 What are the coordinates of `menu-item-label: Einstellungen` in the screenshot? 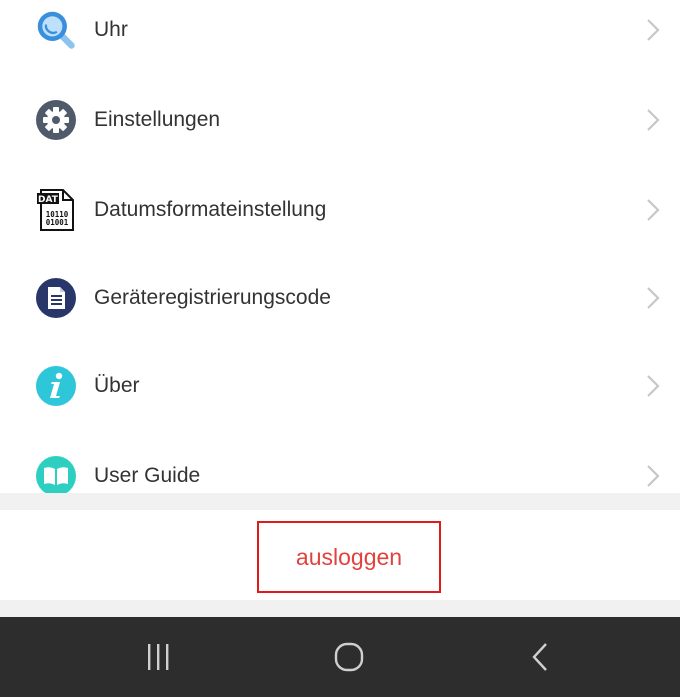 It's located at (157, 119).